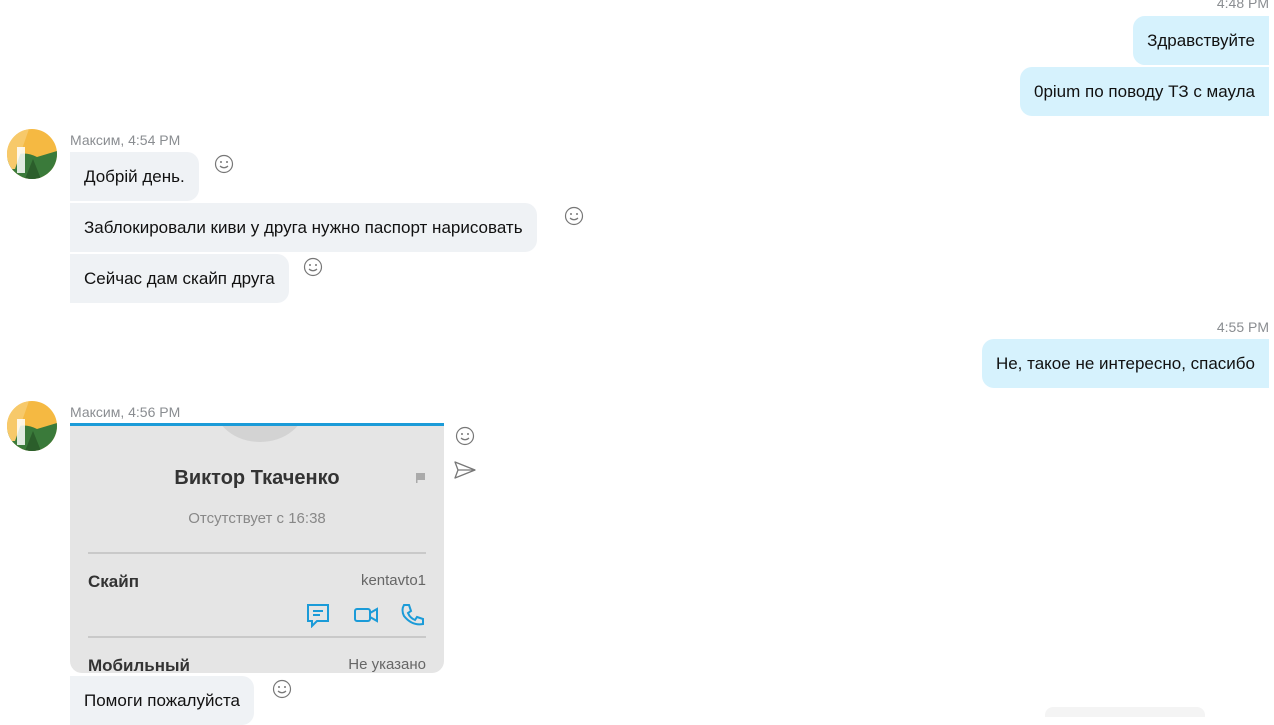  I want to click on sender-header: Максим, 4:56 PM, so click(125, 412).